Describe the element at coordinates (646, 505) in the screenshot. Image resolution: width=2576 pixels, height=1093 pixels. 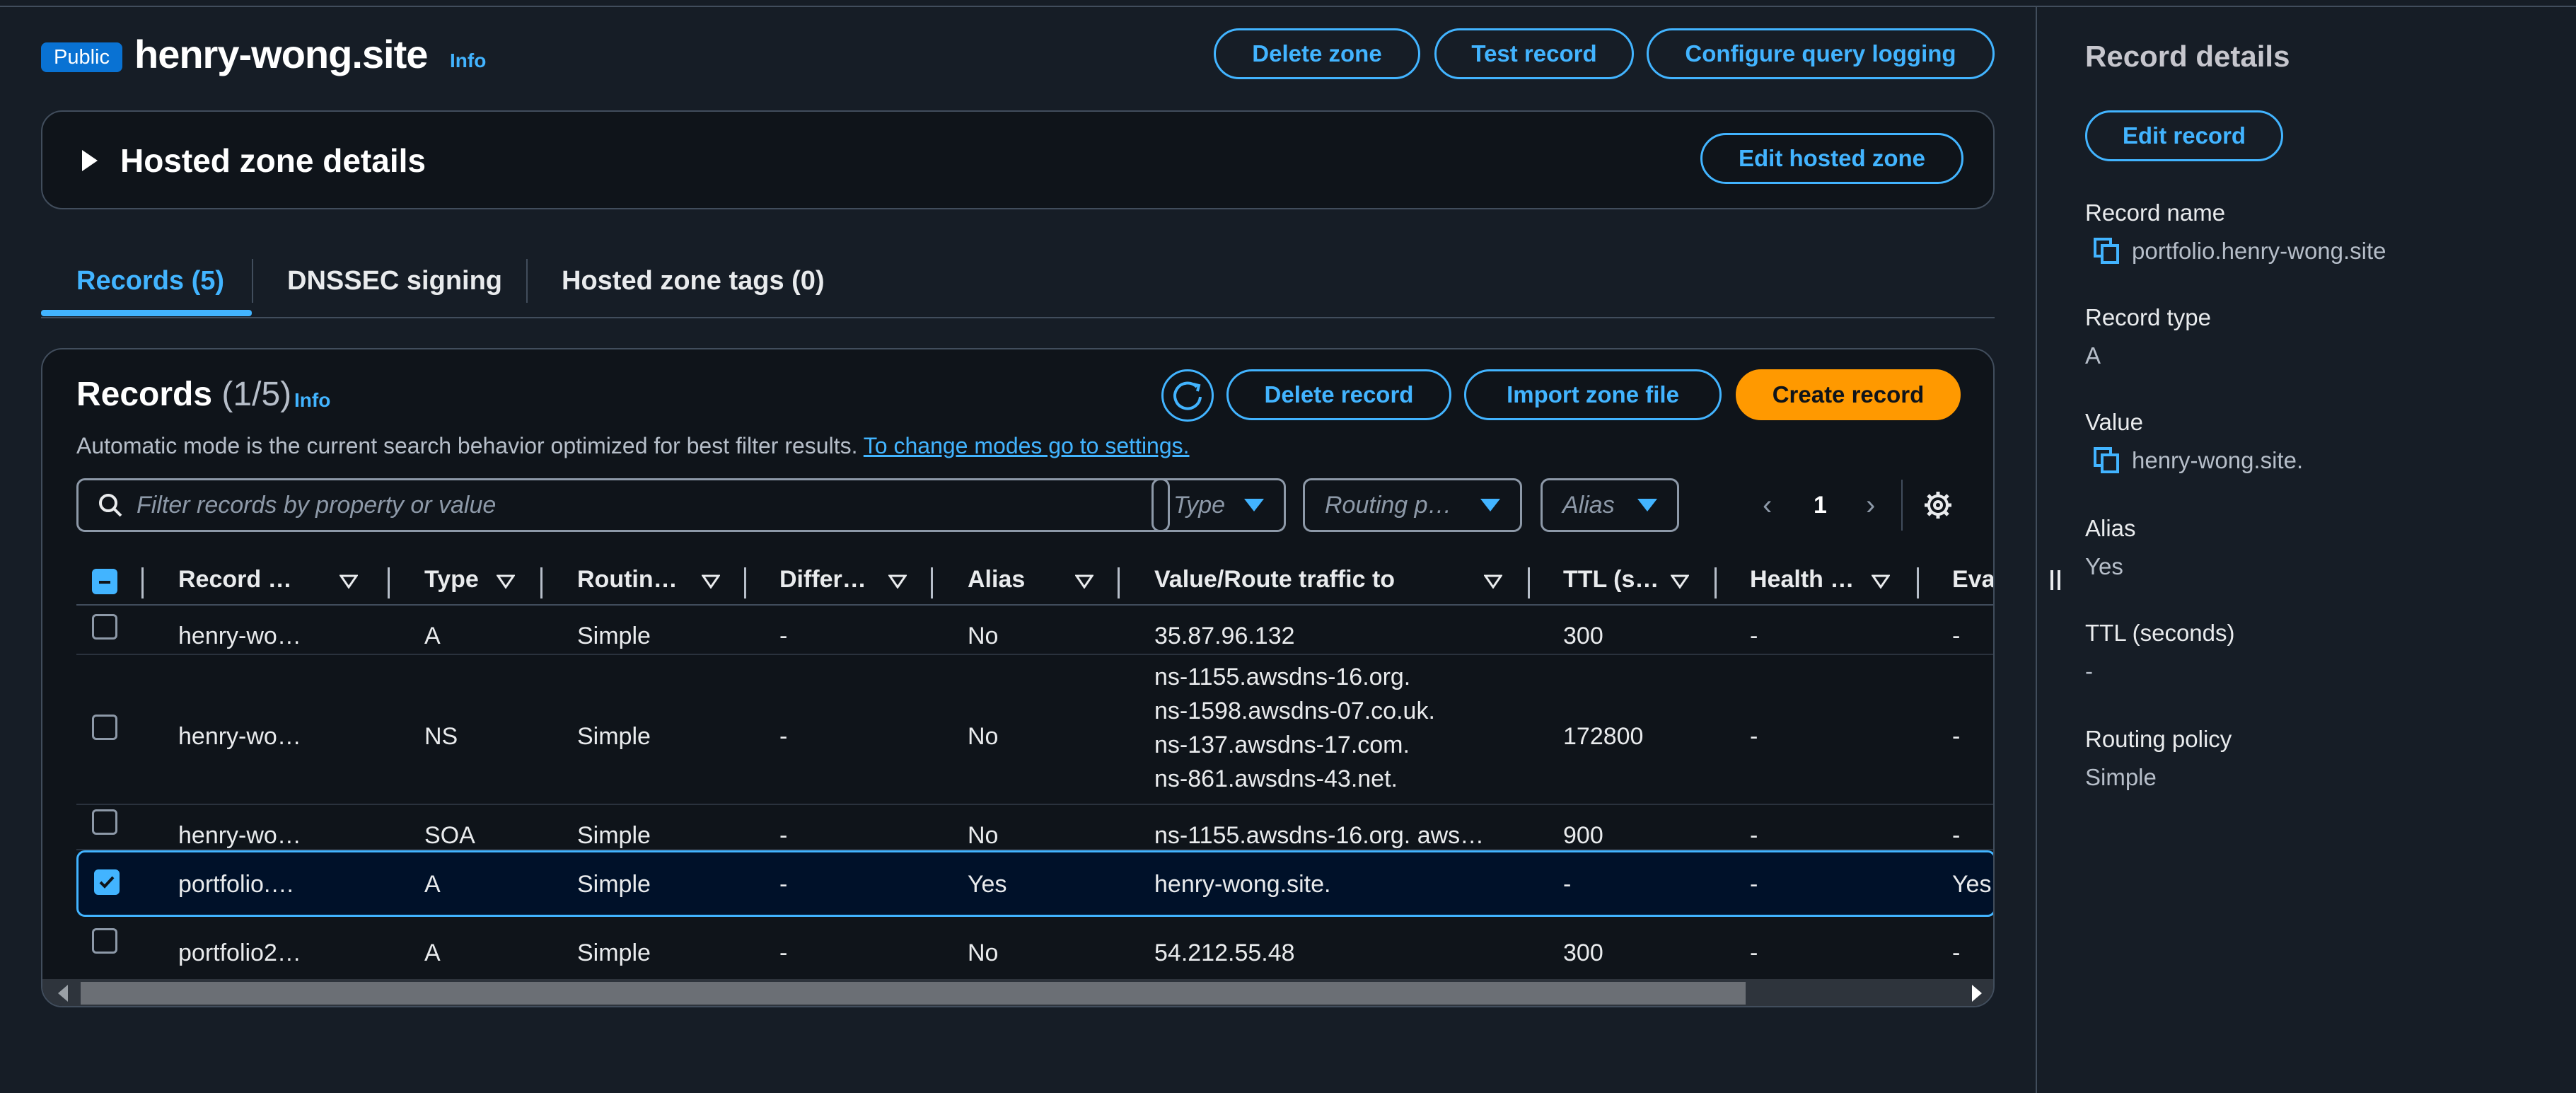
I see `search-input` at that location.